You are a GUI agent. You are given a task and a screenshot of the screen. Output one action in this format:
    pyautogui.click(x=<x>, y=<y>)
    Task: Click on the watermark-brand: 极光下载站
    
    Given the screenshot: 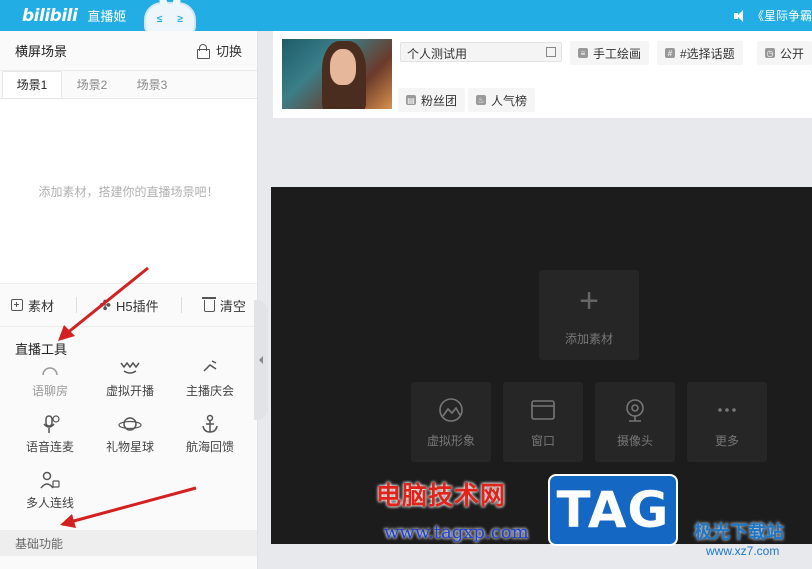 What is the action you would take?
    pyautogui.click(x=739, y=532)
    